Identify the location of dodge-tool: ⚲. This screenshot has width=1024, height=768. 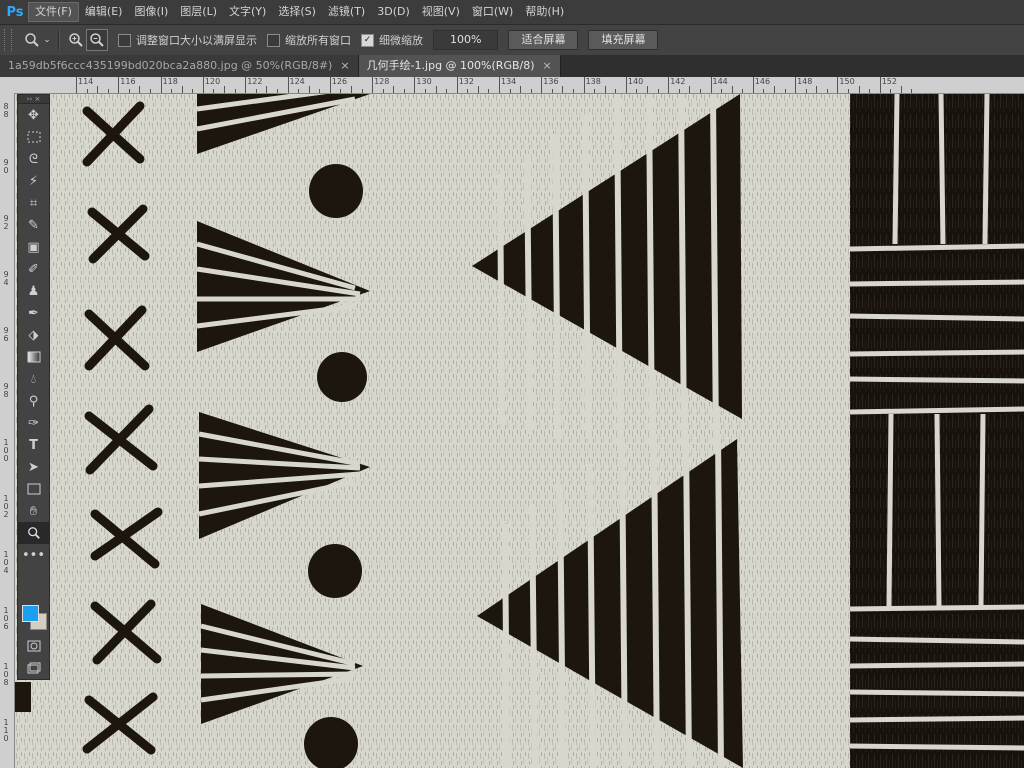
(33, 401).